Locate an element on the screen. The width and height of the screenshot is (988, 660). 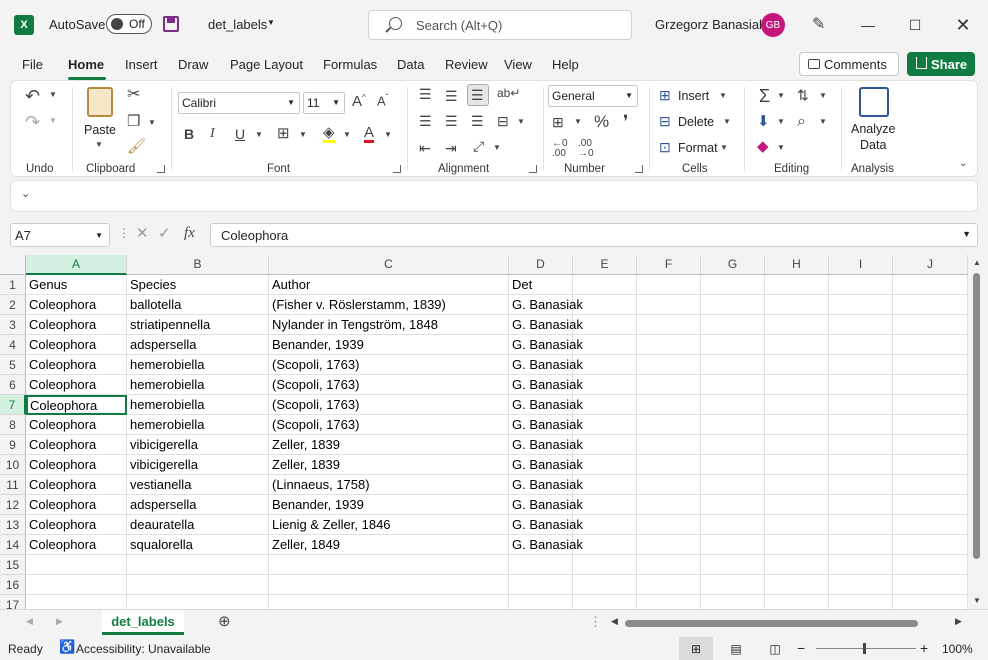
close-button: ✕ is located at coordinates (963, 25).